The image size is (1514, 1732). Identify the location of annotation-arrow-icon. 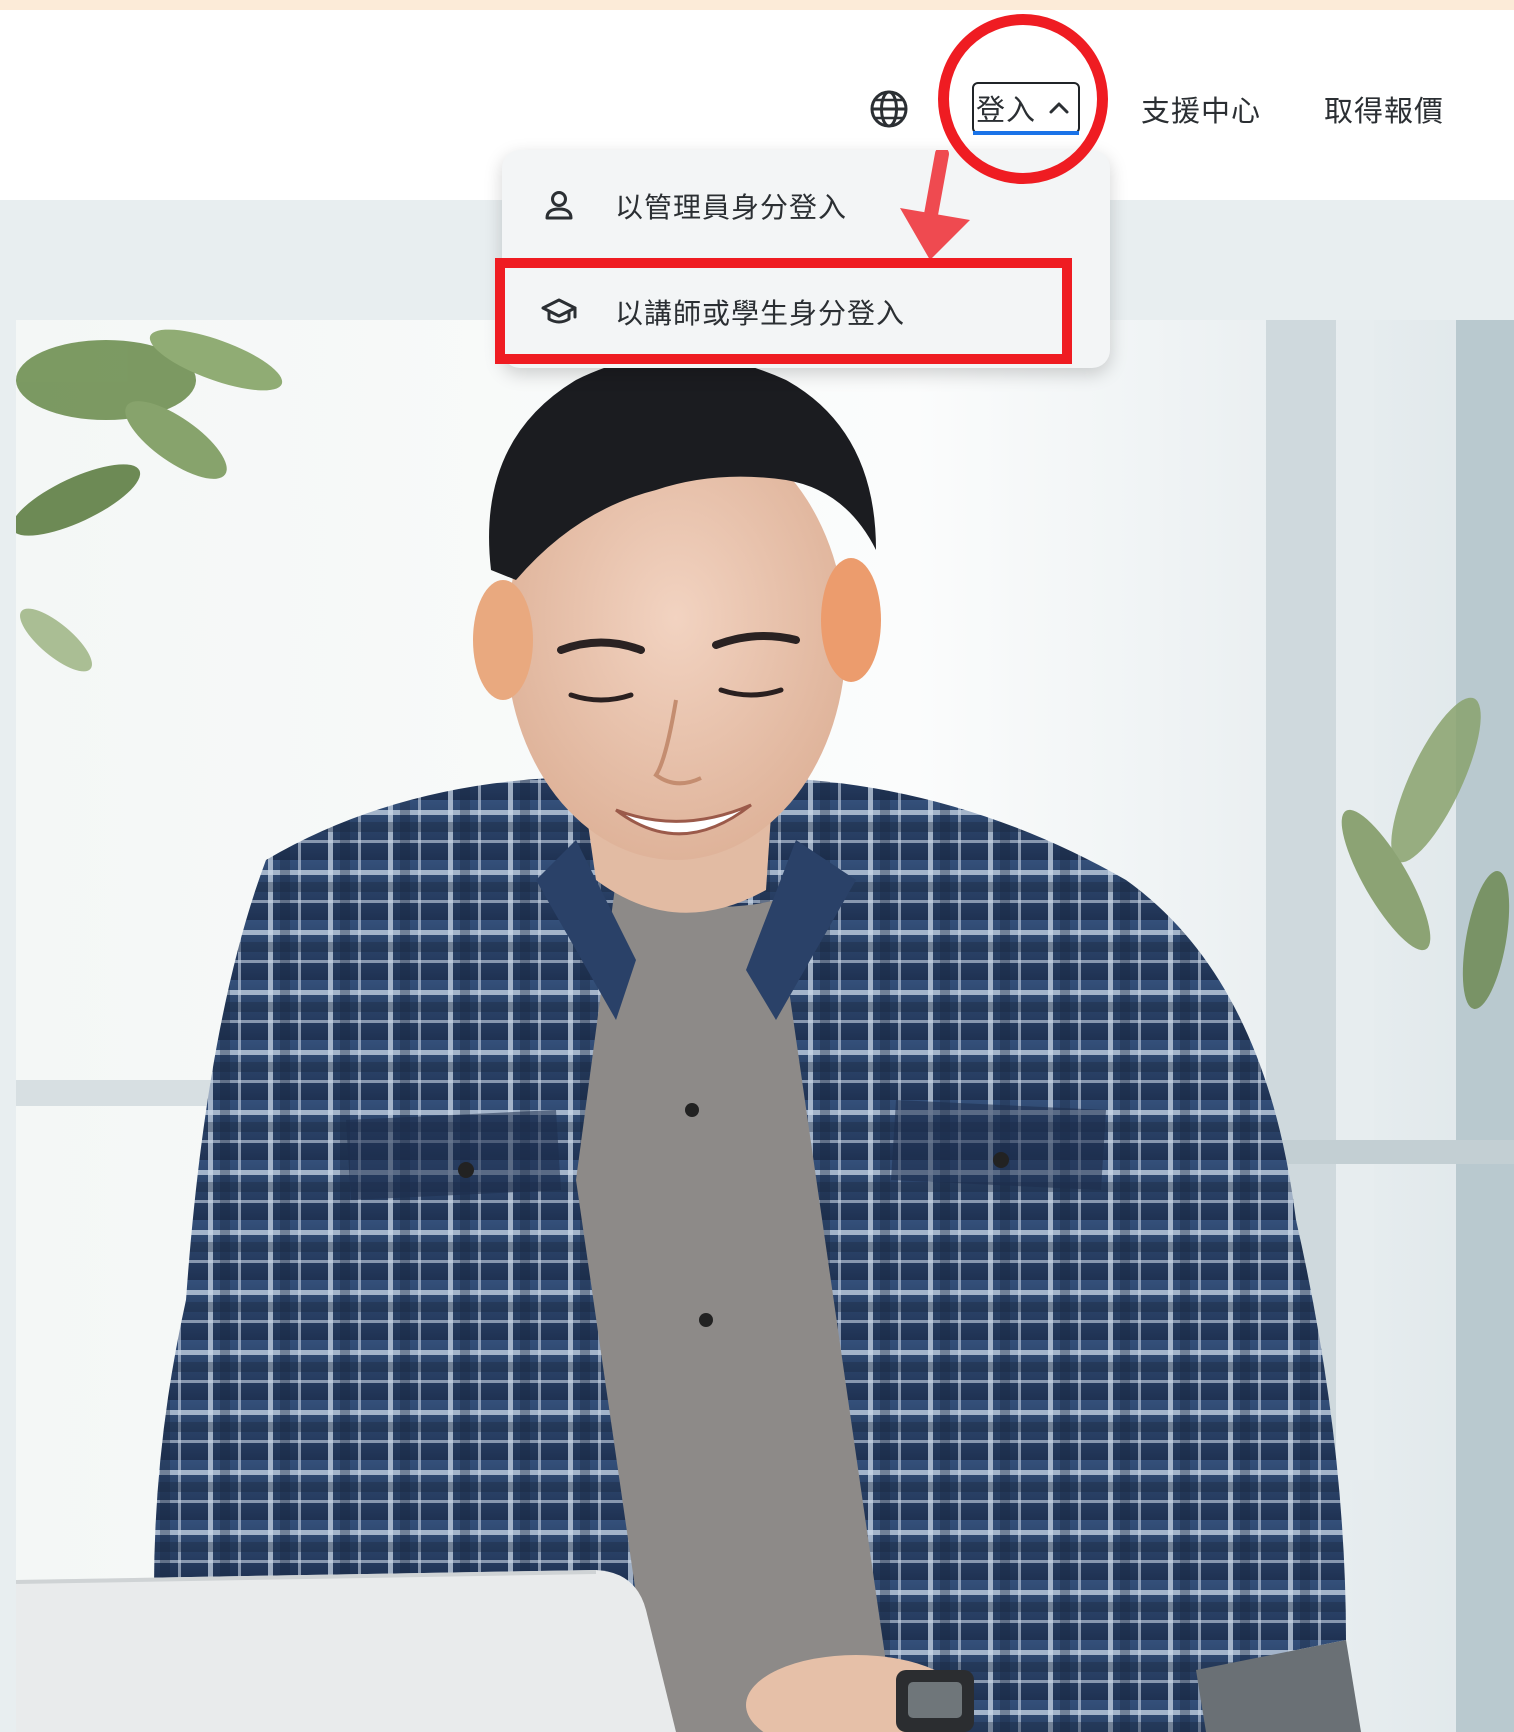
(935, 205).